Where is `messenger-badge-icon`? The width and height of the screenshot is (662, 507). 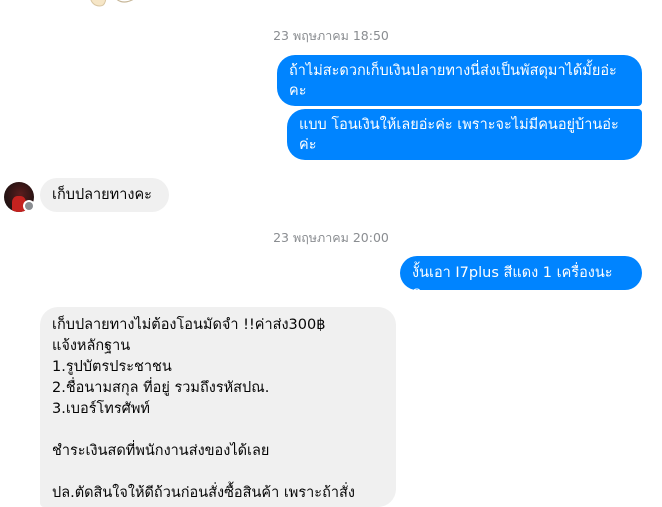
messenger-badge-icon is located at coordinates (29, 206).